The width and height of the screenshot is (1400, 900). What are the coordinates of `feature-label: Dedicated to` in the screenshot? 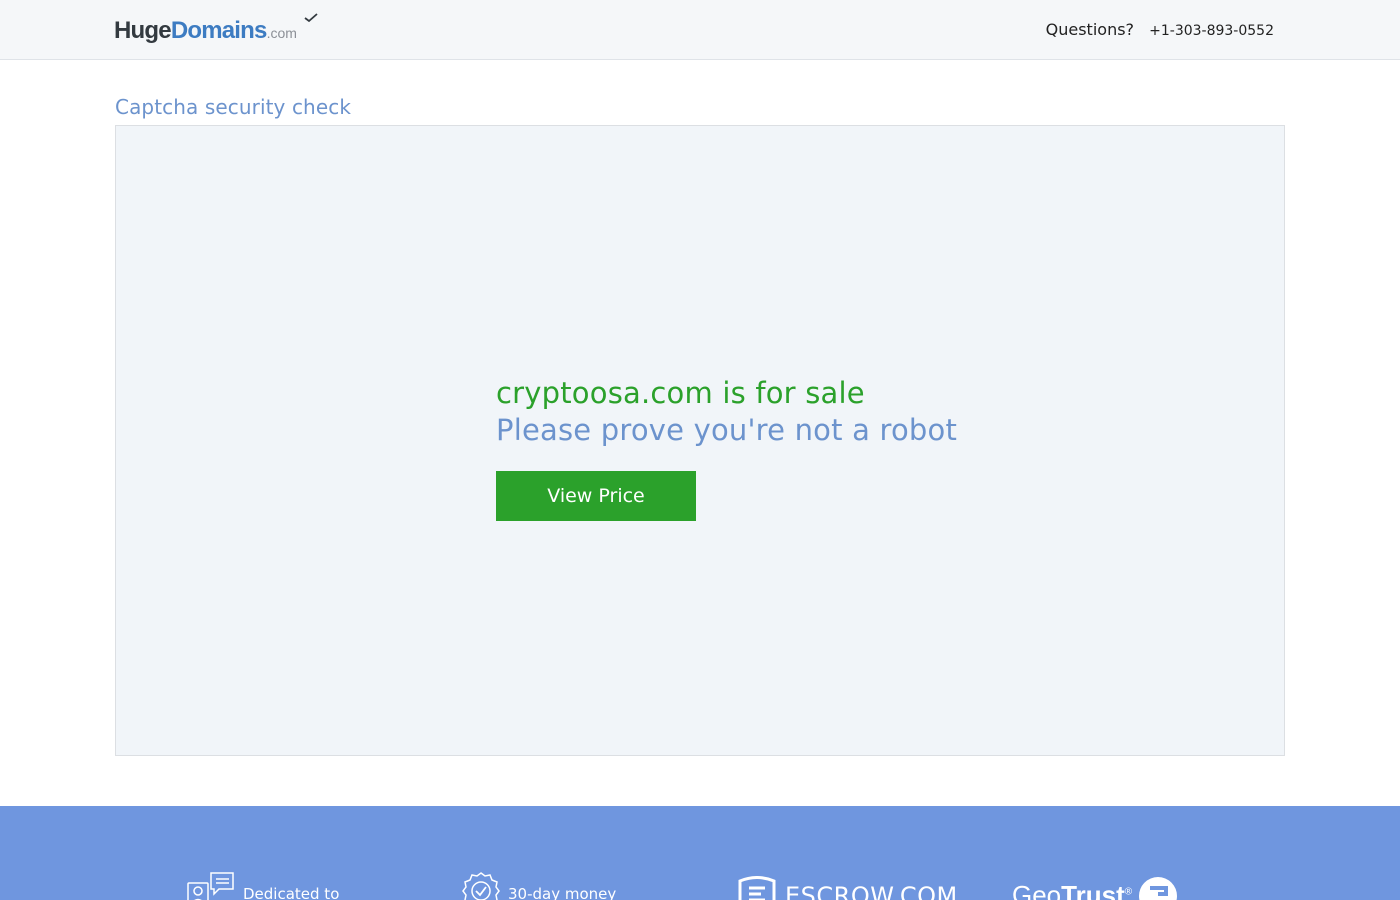 It's located at (291, 892).